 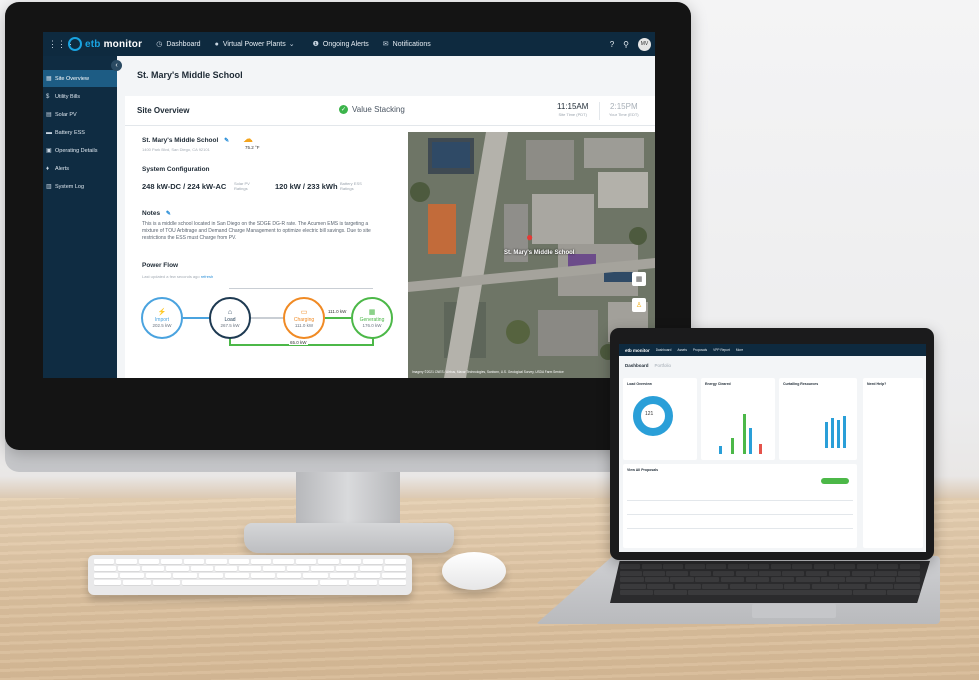 What do you see at coordinates (80, 132) in the screenshot?
I see `sidebar-item-battery-ess: ▬ Battery ESS` at bounding box center [80, 132].